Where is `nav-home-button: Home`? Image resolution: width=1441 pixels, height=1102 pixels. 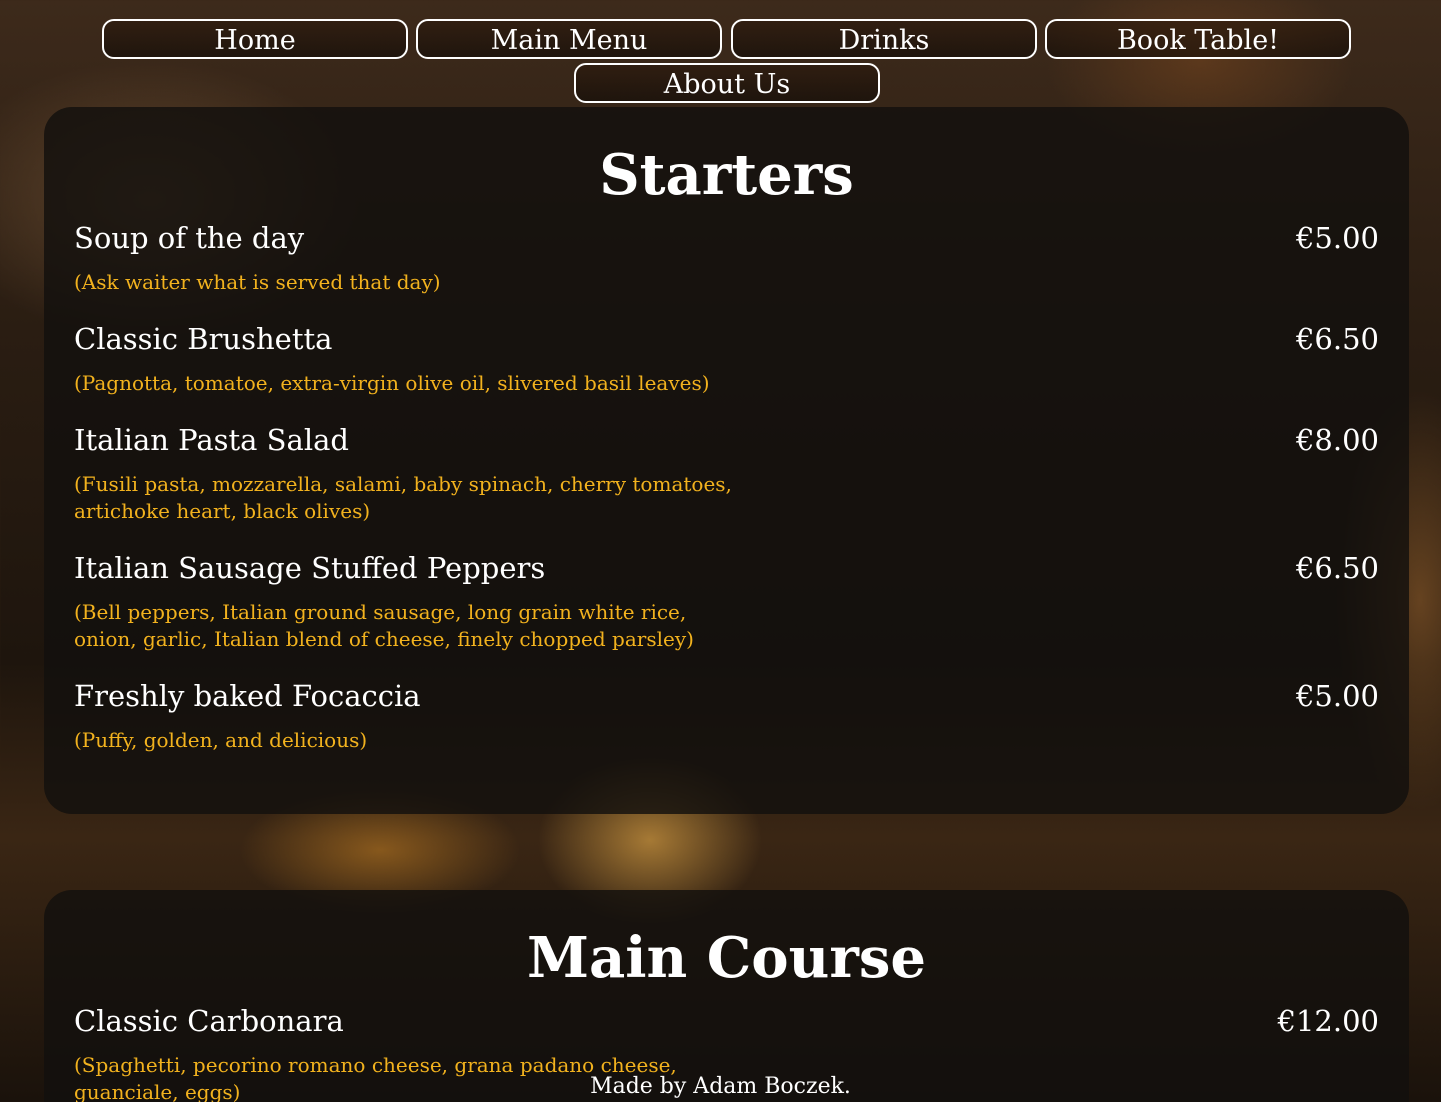
nav-home-button: Home is located at coordinates (255, 39).